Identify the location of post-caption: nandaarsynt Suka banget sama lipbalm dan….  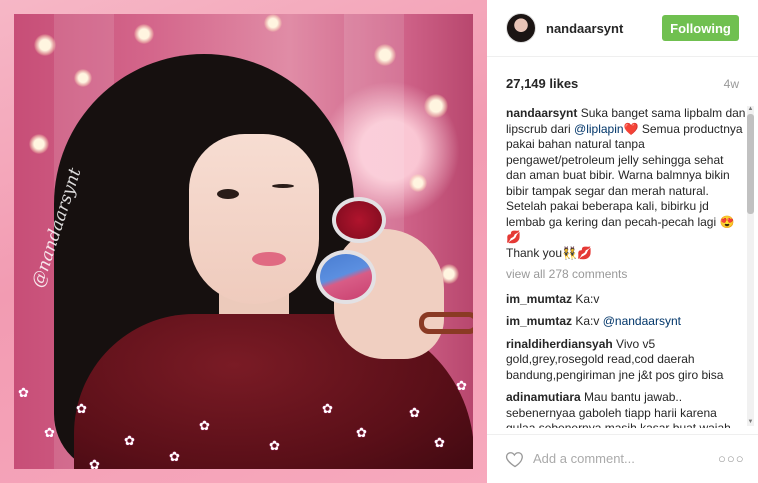
(626, 183).